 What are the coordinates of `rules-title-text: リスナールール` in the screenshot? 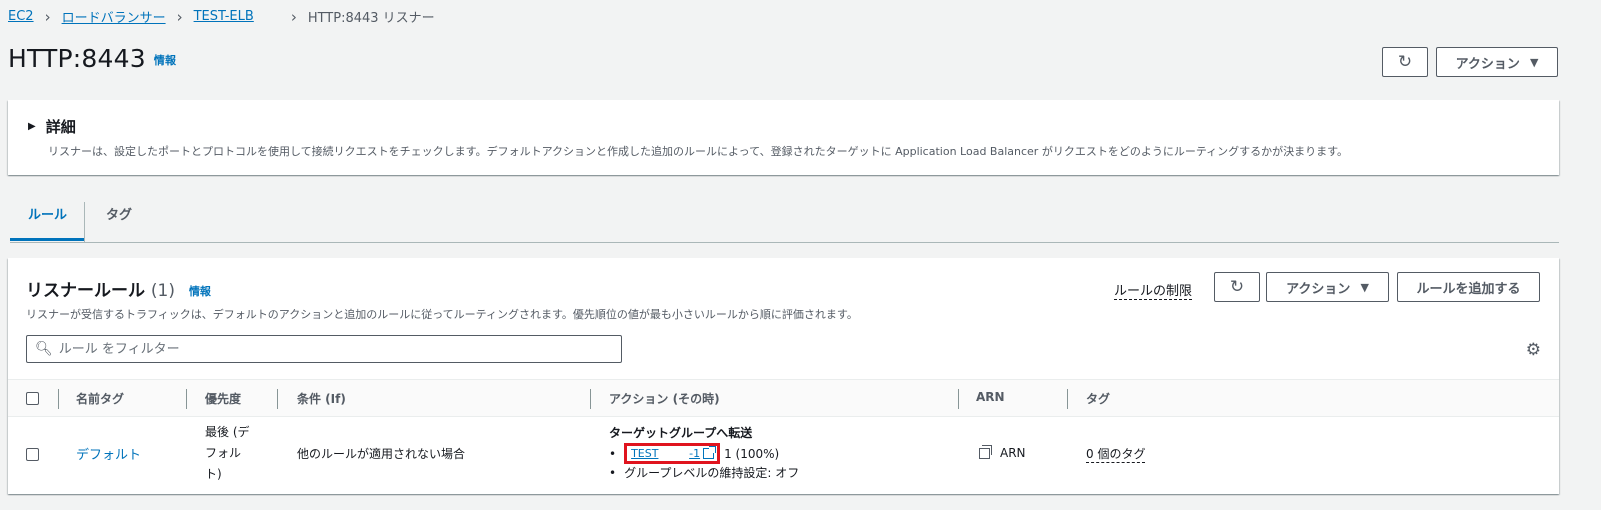 It's located at (85, 291).